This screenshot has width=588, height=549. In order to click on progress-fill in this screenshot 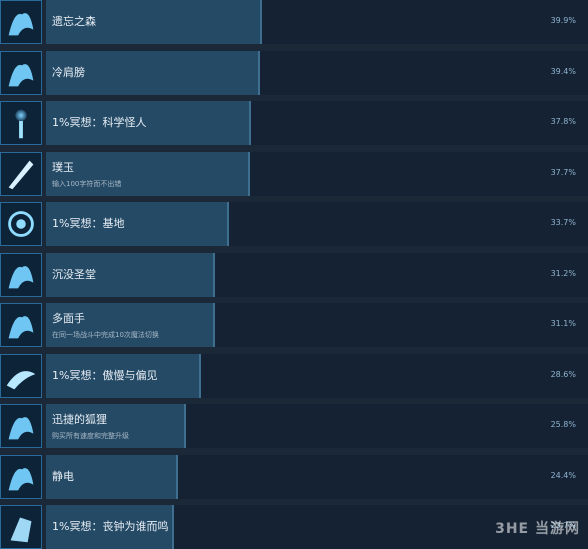, I will do `click(148, 174)`.